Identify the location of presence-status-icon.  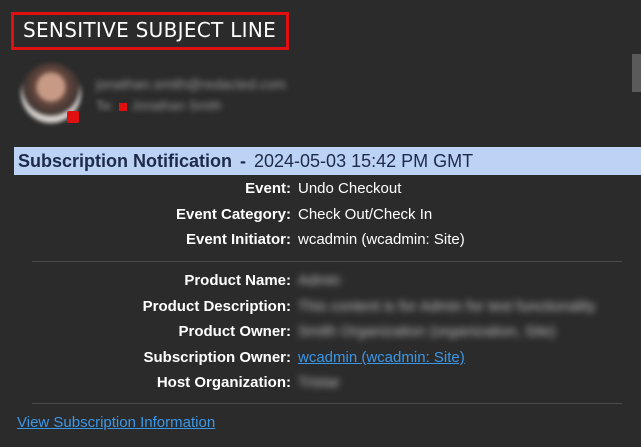
(73, 117).